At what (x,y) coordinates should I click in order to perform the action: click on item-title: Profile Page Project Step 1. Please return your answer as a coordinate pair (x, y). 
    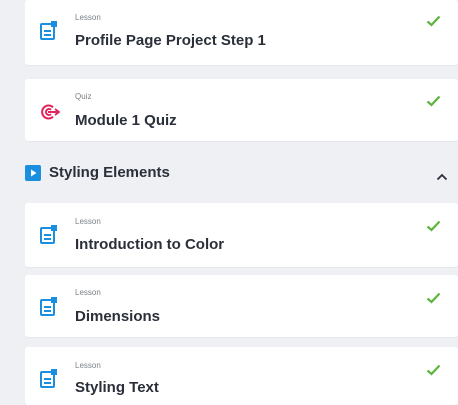
    Looking at the image, I should click on (170, 40).